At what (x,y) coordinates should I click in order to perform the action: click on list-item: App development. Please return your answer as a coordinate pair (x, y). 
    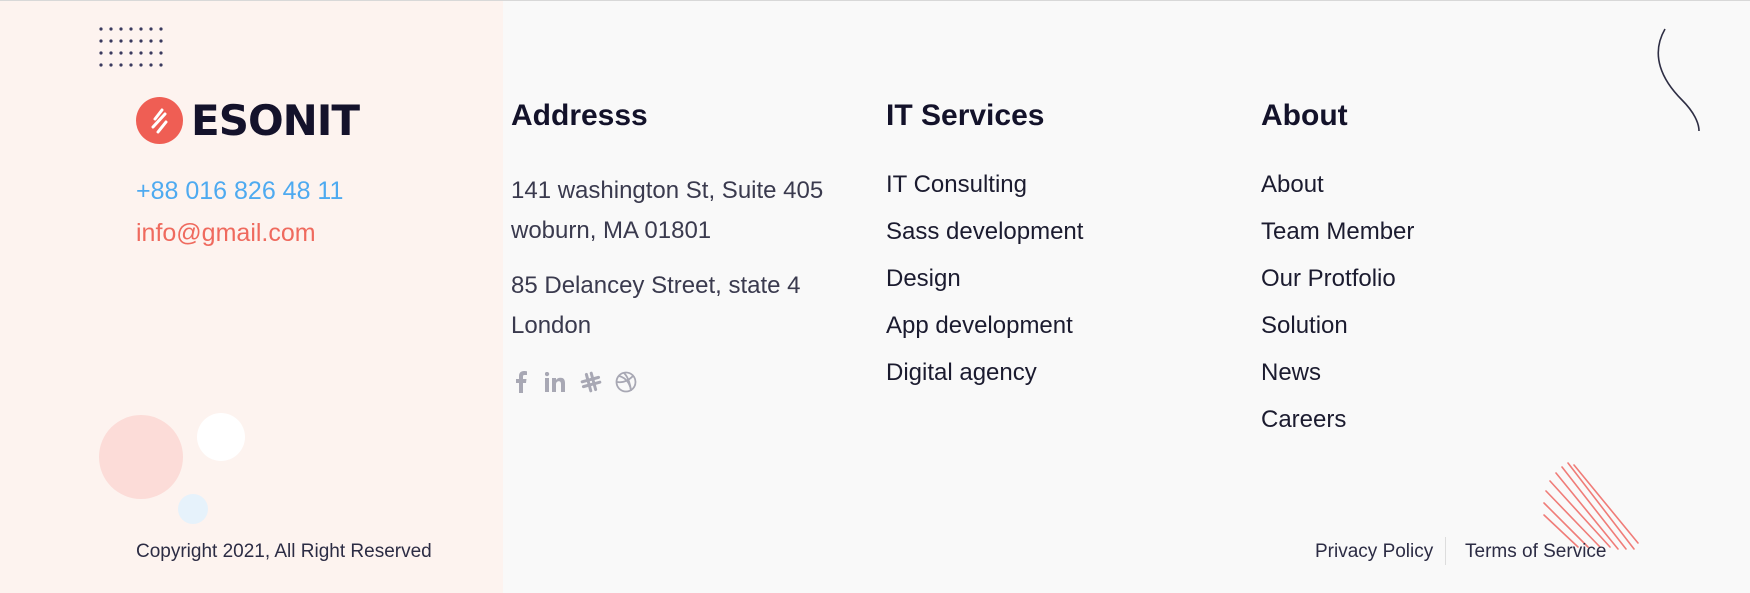
    Looking at the image, I should click on (984, 335).